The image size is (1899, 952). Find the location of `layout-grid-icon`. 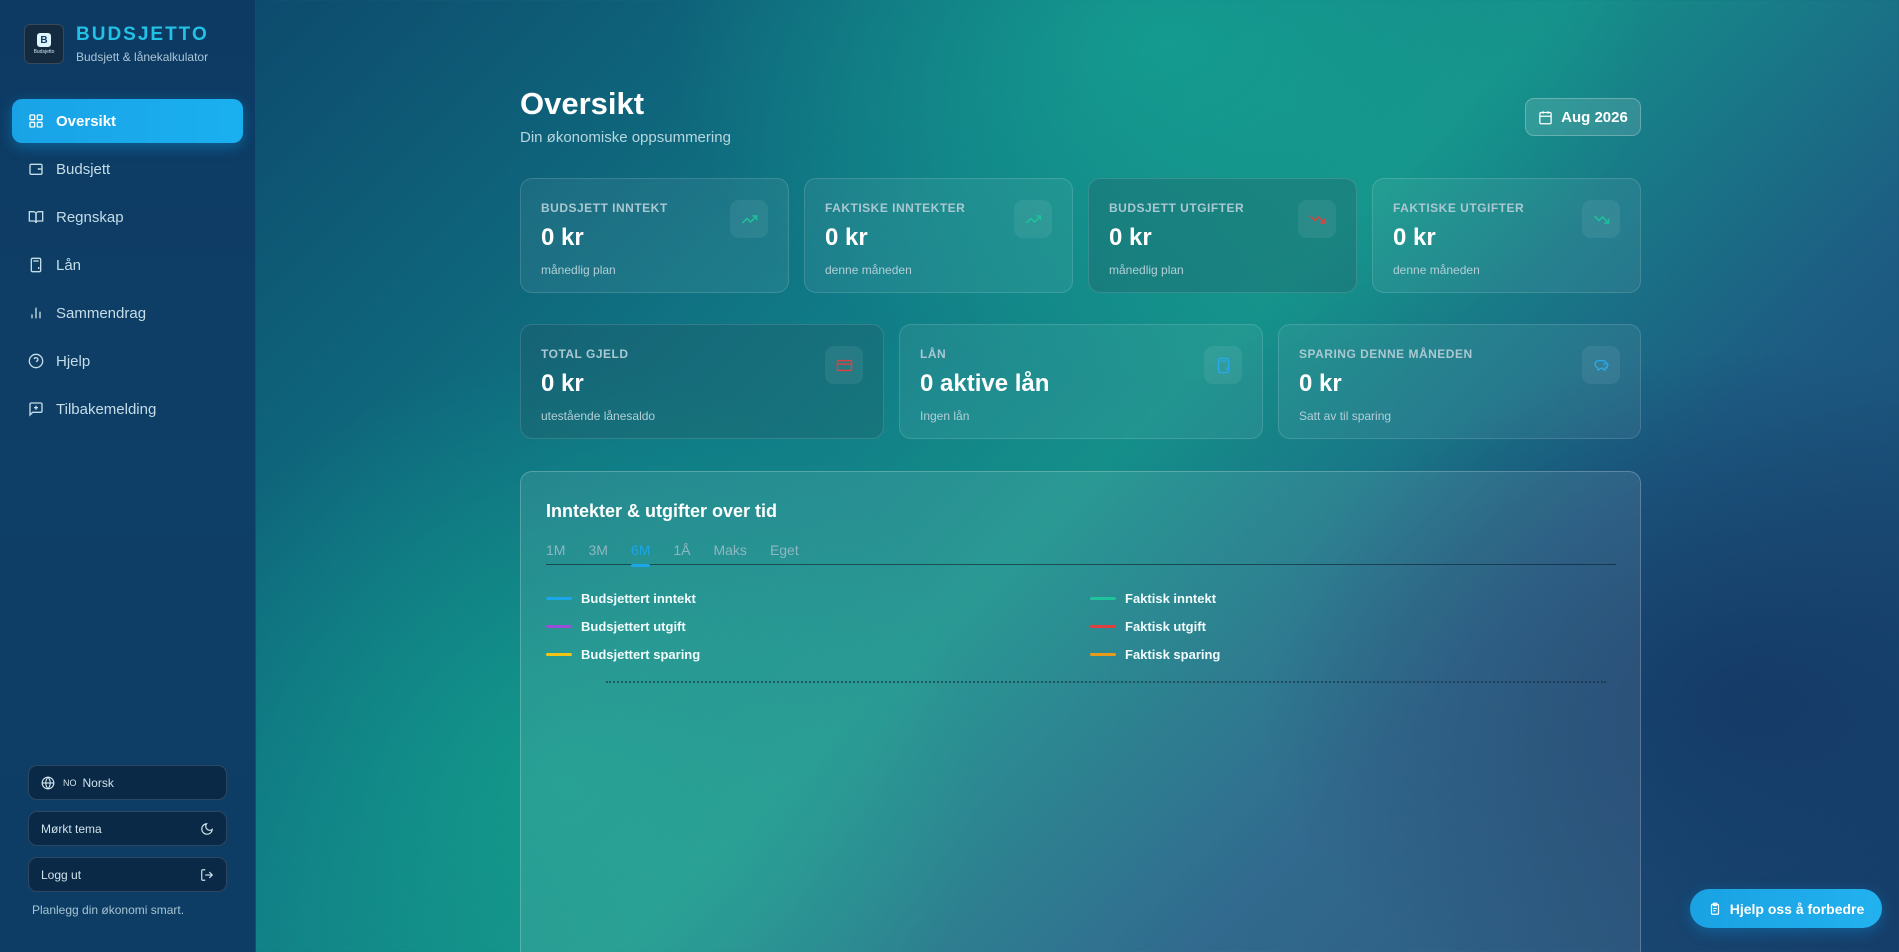

layout-grid-icon is located at coordinates (36, 121).